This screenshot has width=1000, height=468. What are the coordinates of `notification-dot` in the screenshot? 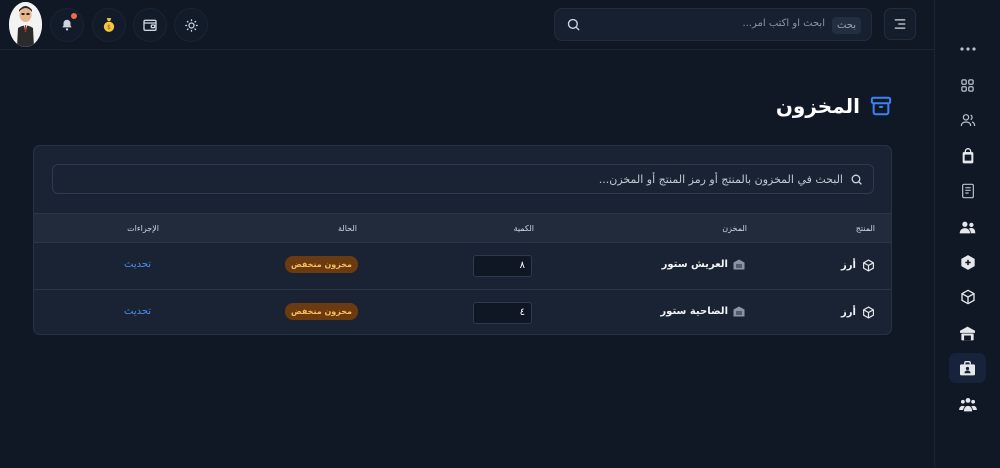 It's located at (74, 16).